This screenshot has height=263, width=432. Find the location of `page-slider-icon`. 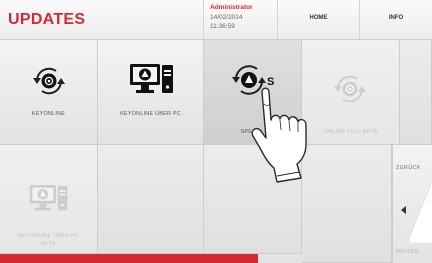

page-slider-icon is located at coordinates (420, 211).